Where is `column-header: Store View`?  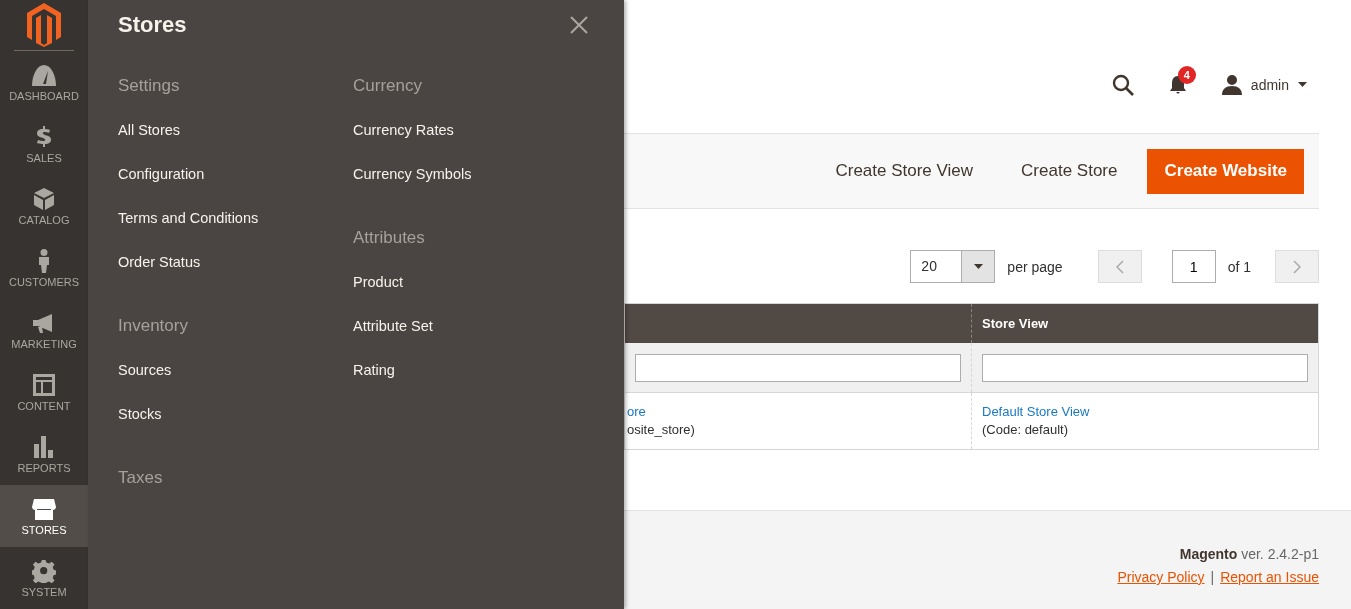
column-header: Store View is located at coordinates (1145, 323).